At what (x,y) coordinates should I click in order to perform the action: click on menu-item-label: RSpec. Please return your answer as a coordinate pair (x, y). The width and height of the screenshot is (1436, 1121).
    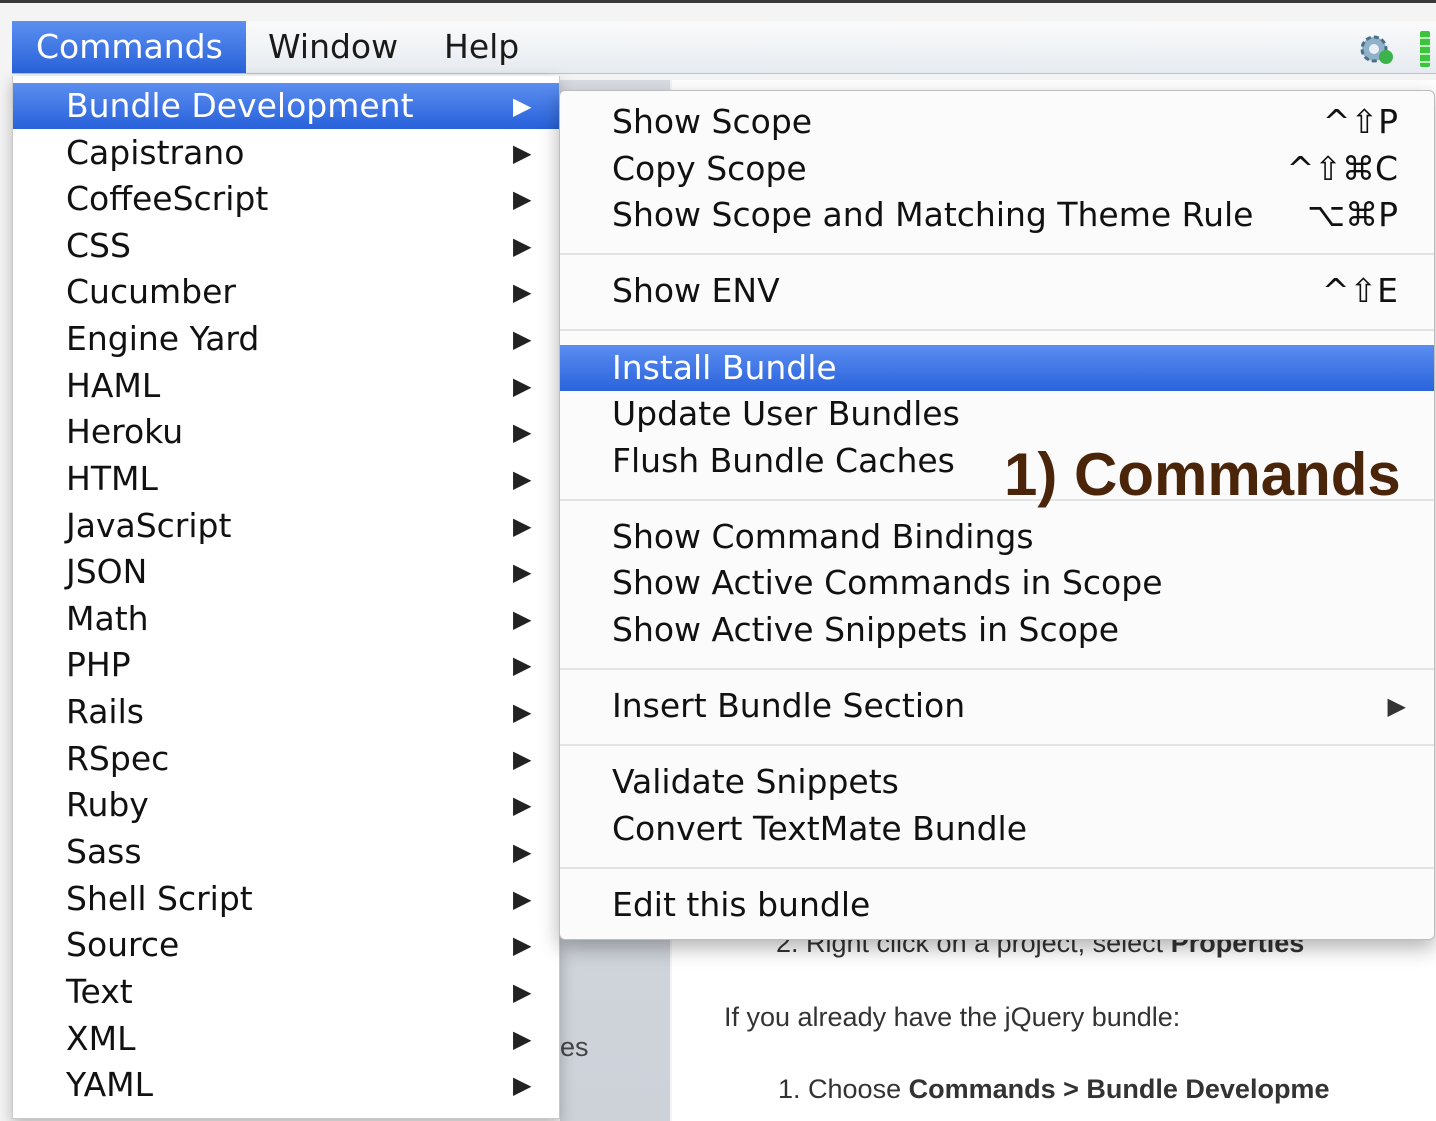
    Looking at the image, I should click on (118, 758).